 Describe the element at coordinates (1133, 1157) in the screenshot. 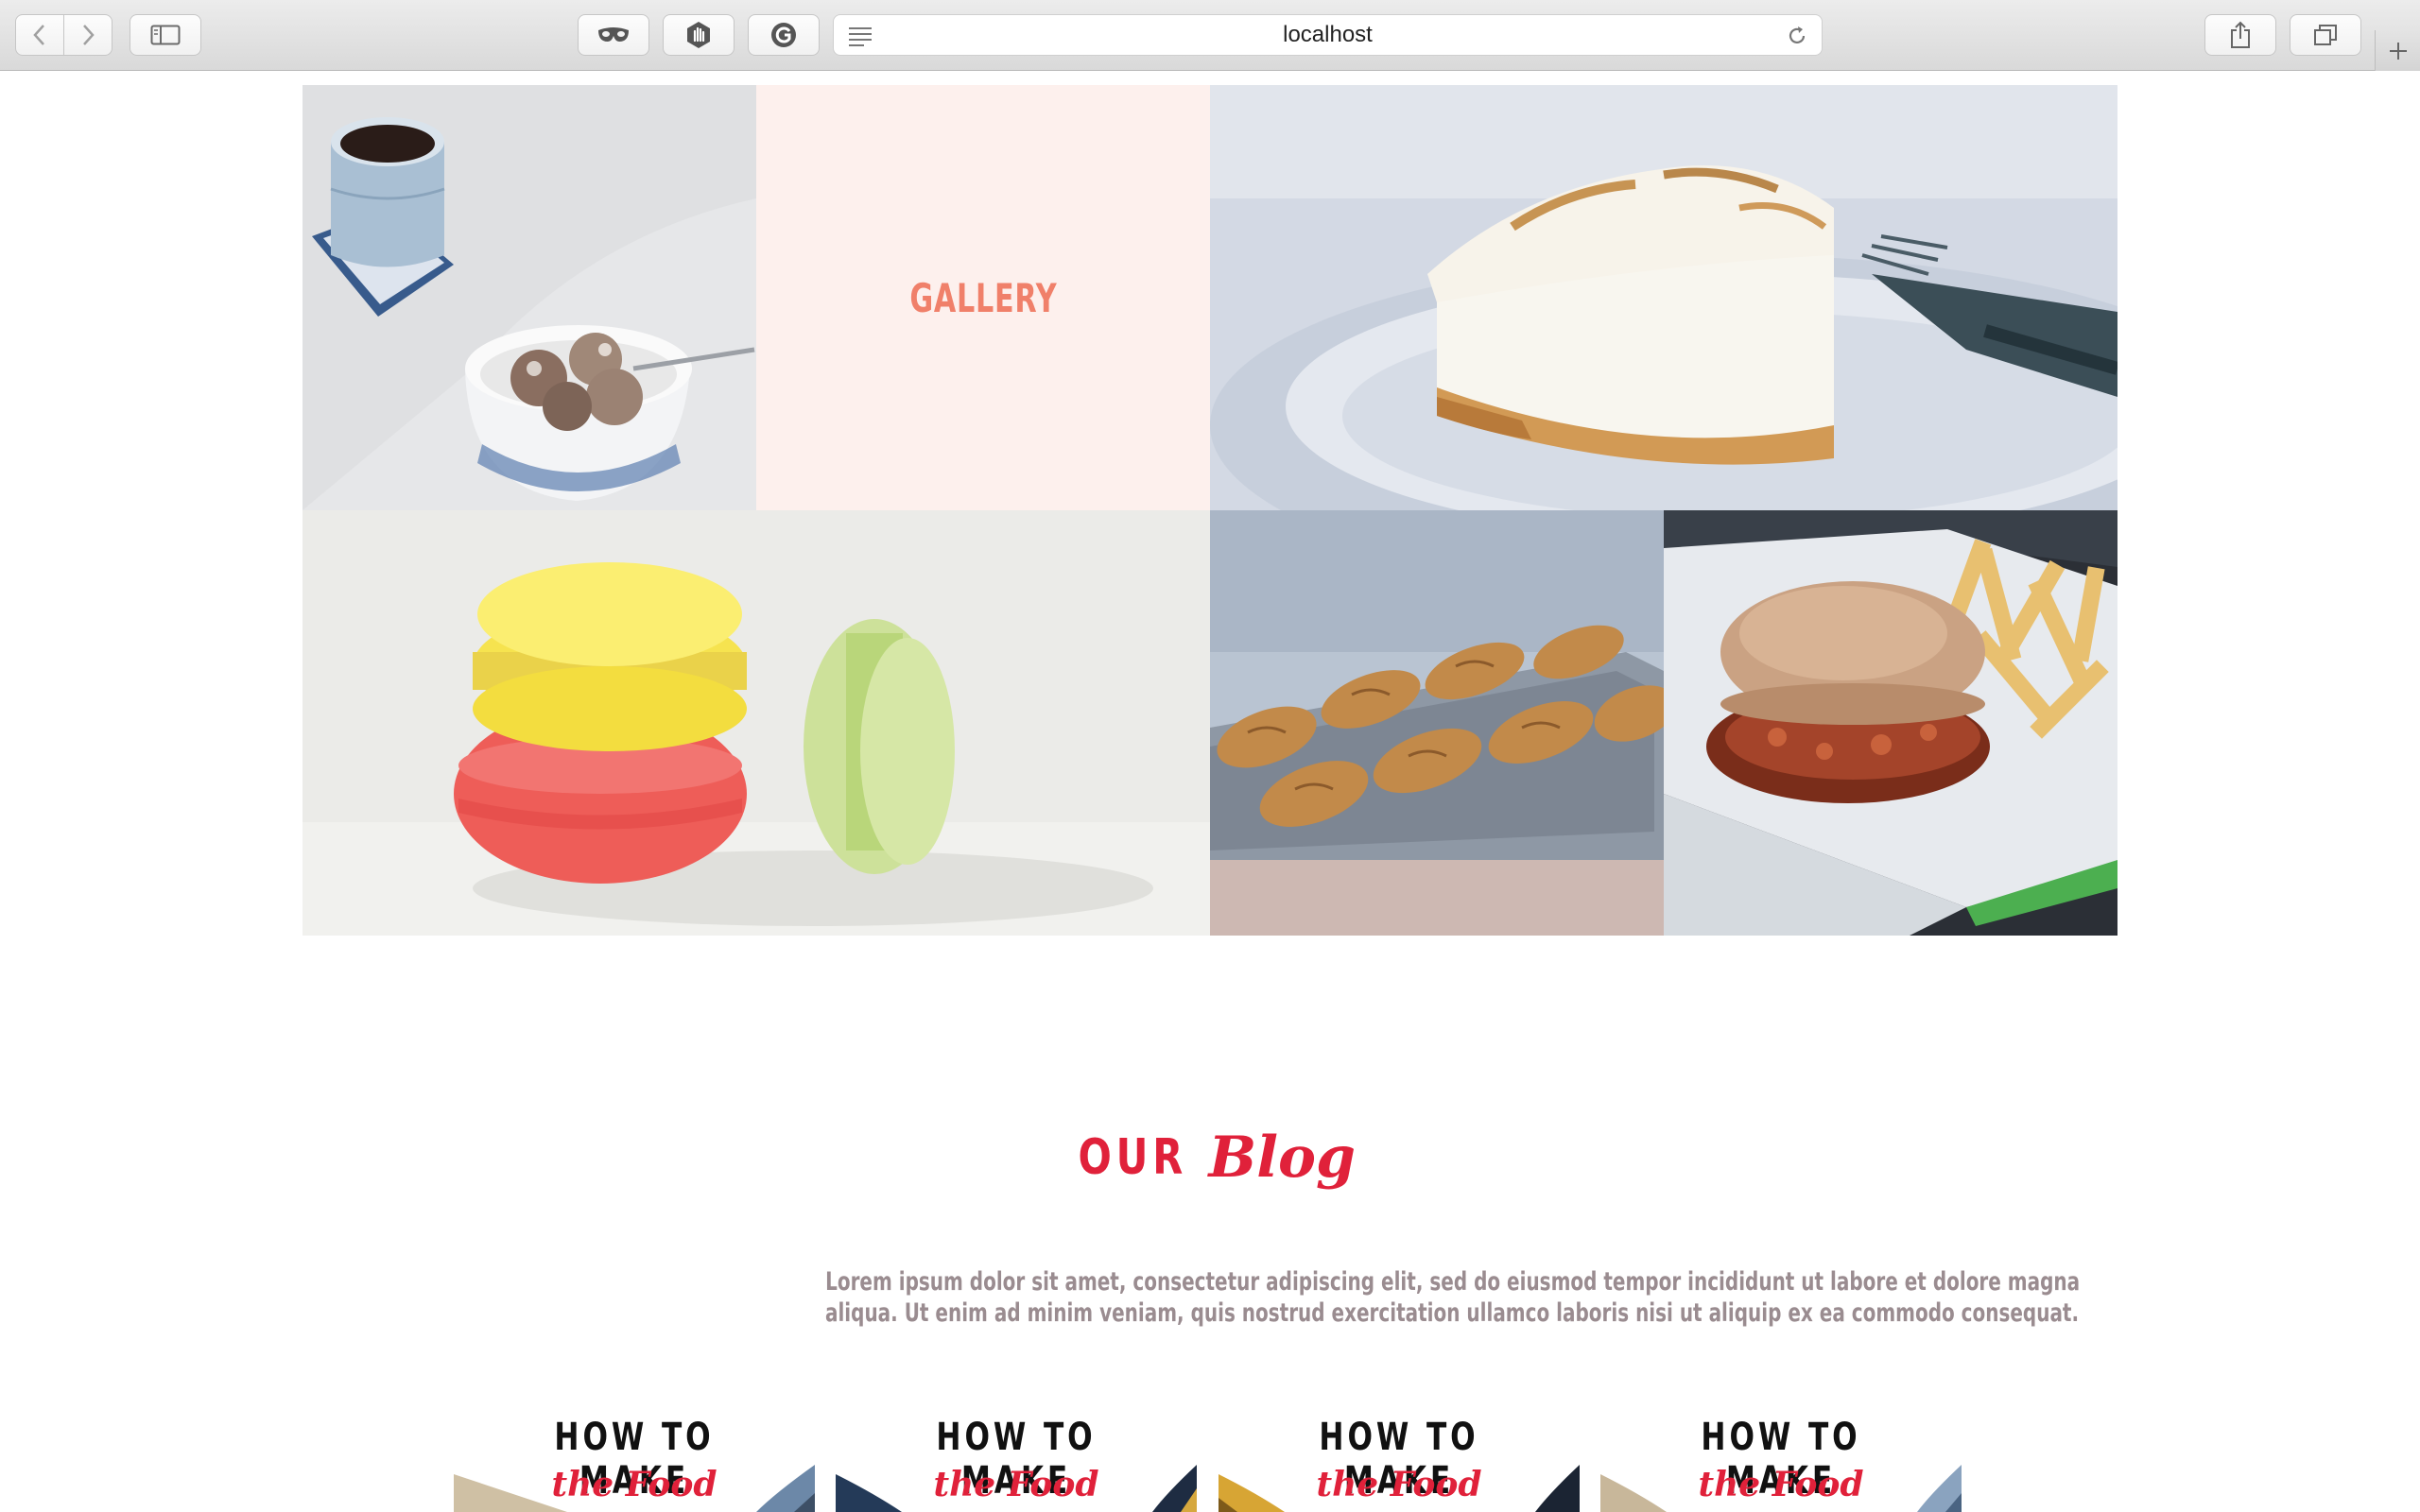

I see `blog-heading-prefix: OUR` at that location.